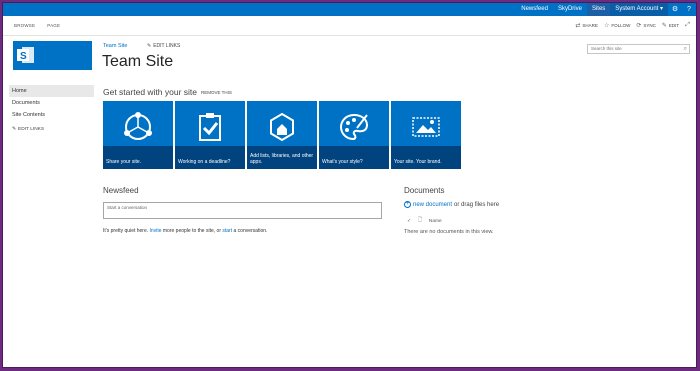  What do you see at coordinates (51, 91) in the screenshot?
I see `nav-item-home: Home` at bounding box center [51, 91].